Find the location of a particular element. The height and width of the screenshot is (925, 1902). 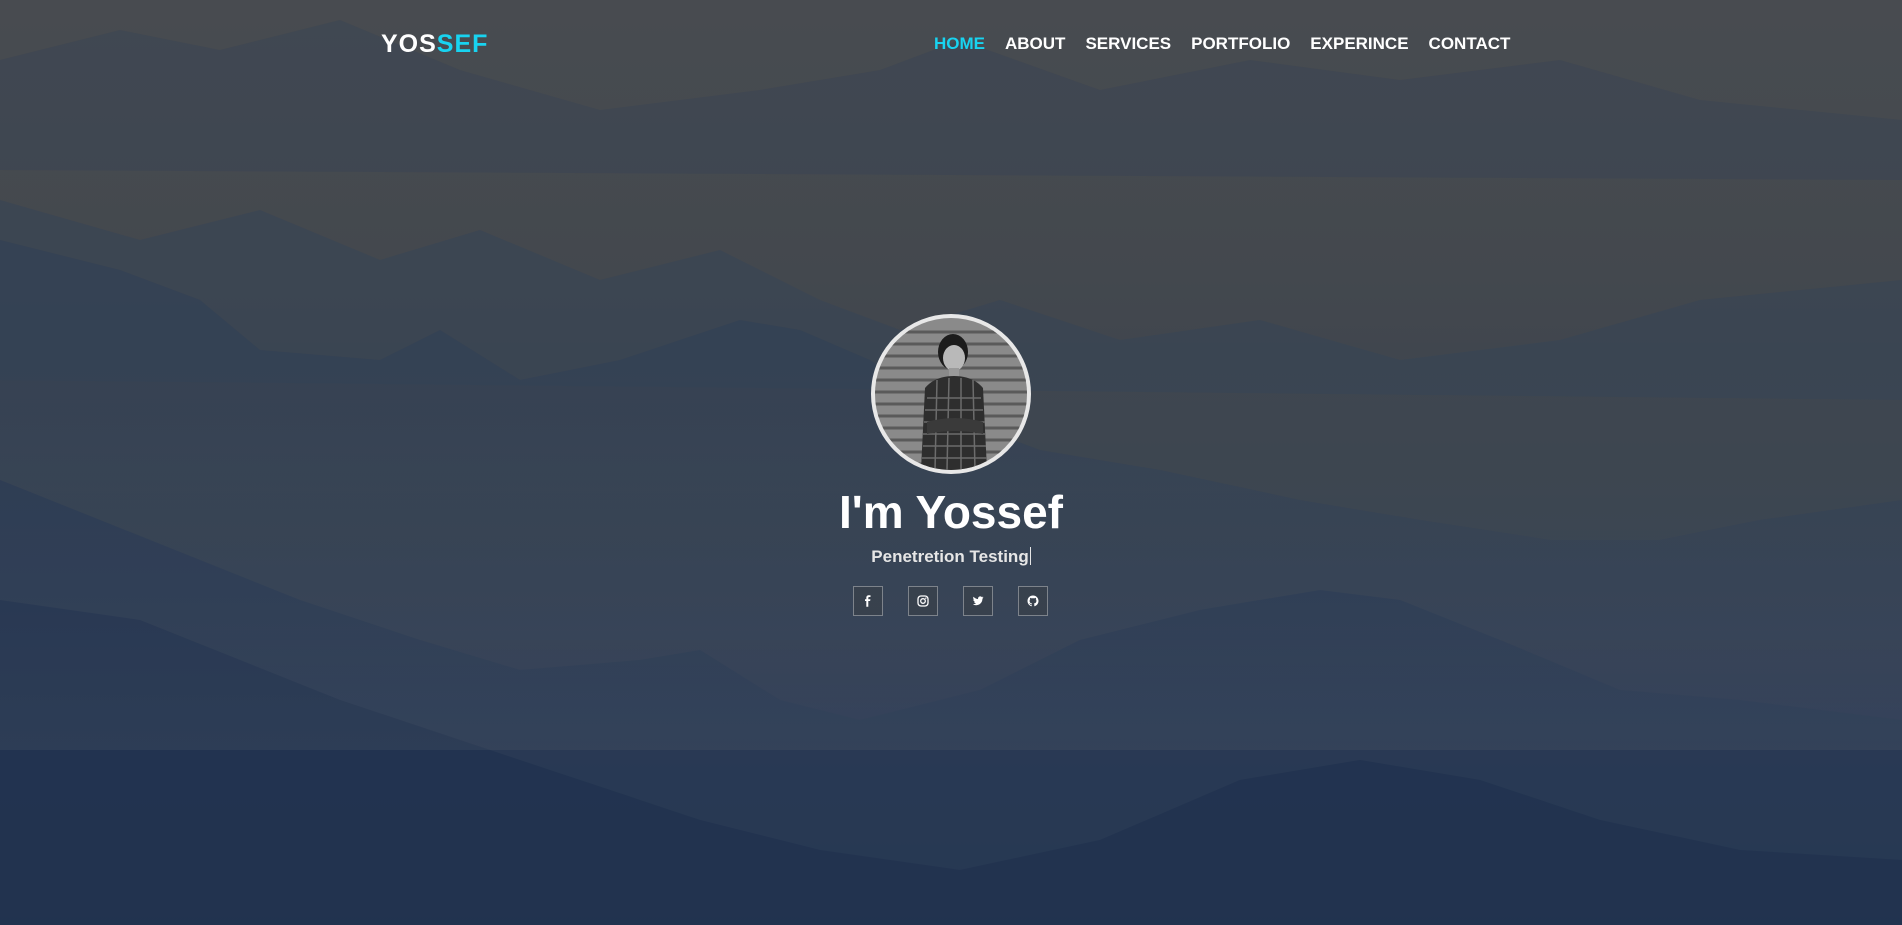

instagram-button is located at coordinates (923, 601).